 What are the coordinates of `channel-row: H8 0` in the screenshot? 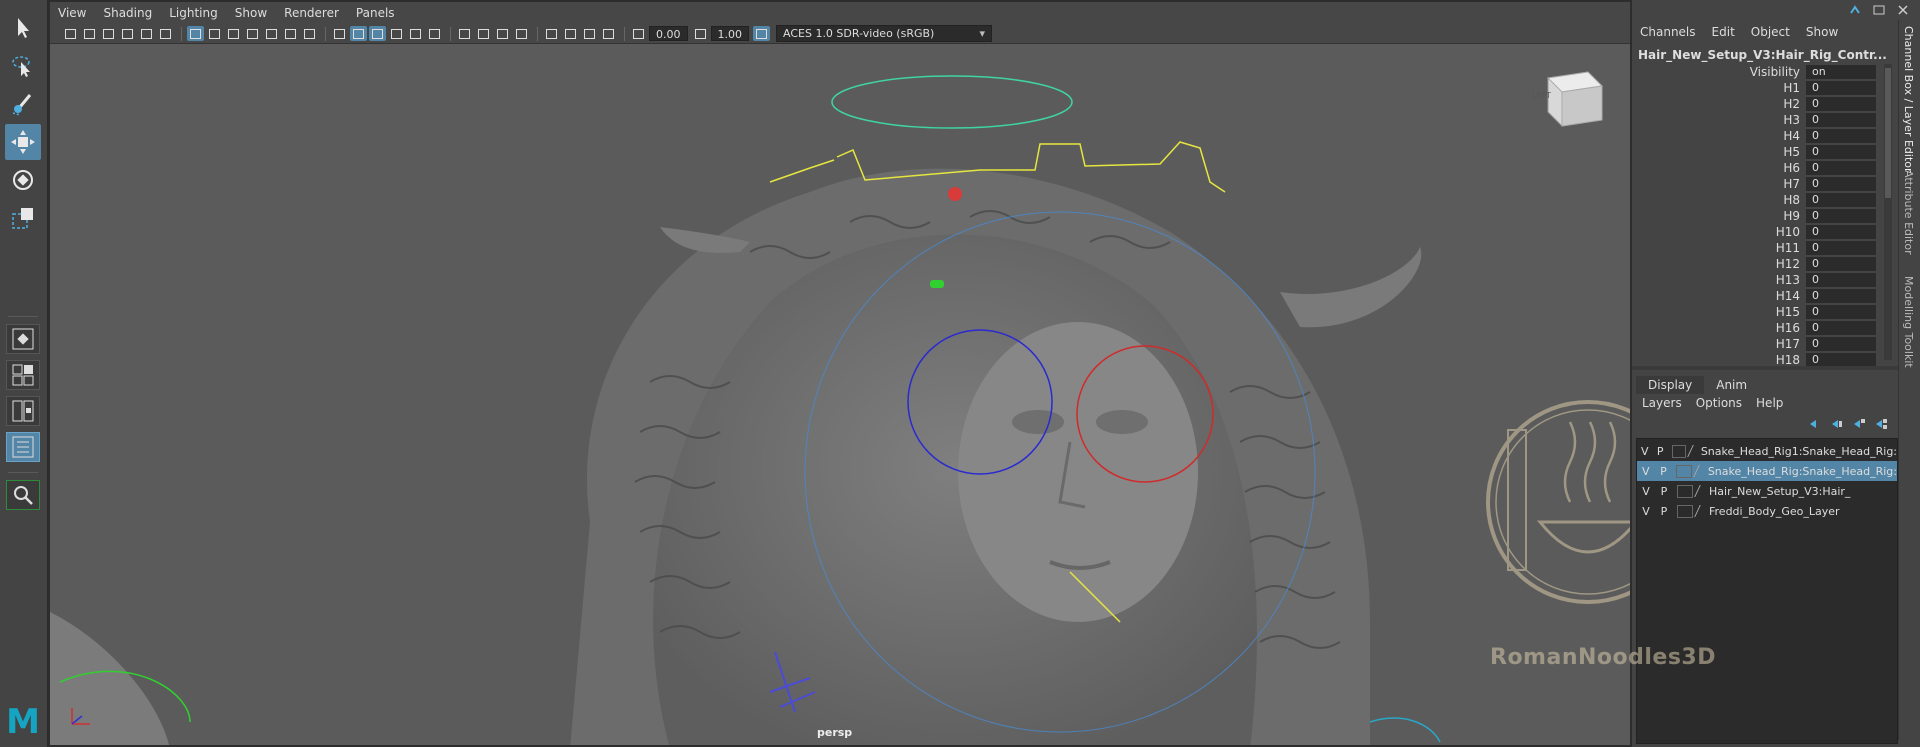 It's located at (1761, 200).